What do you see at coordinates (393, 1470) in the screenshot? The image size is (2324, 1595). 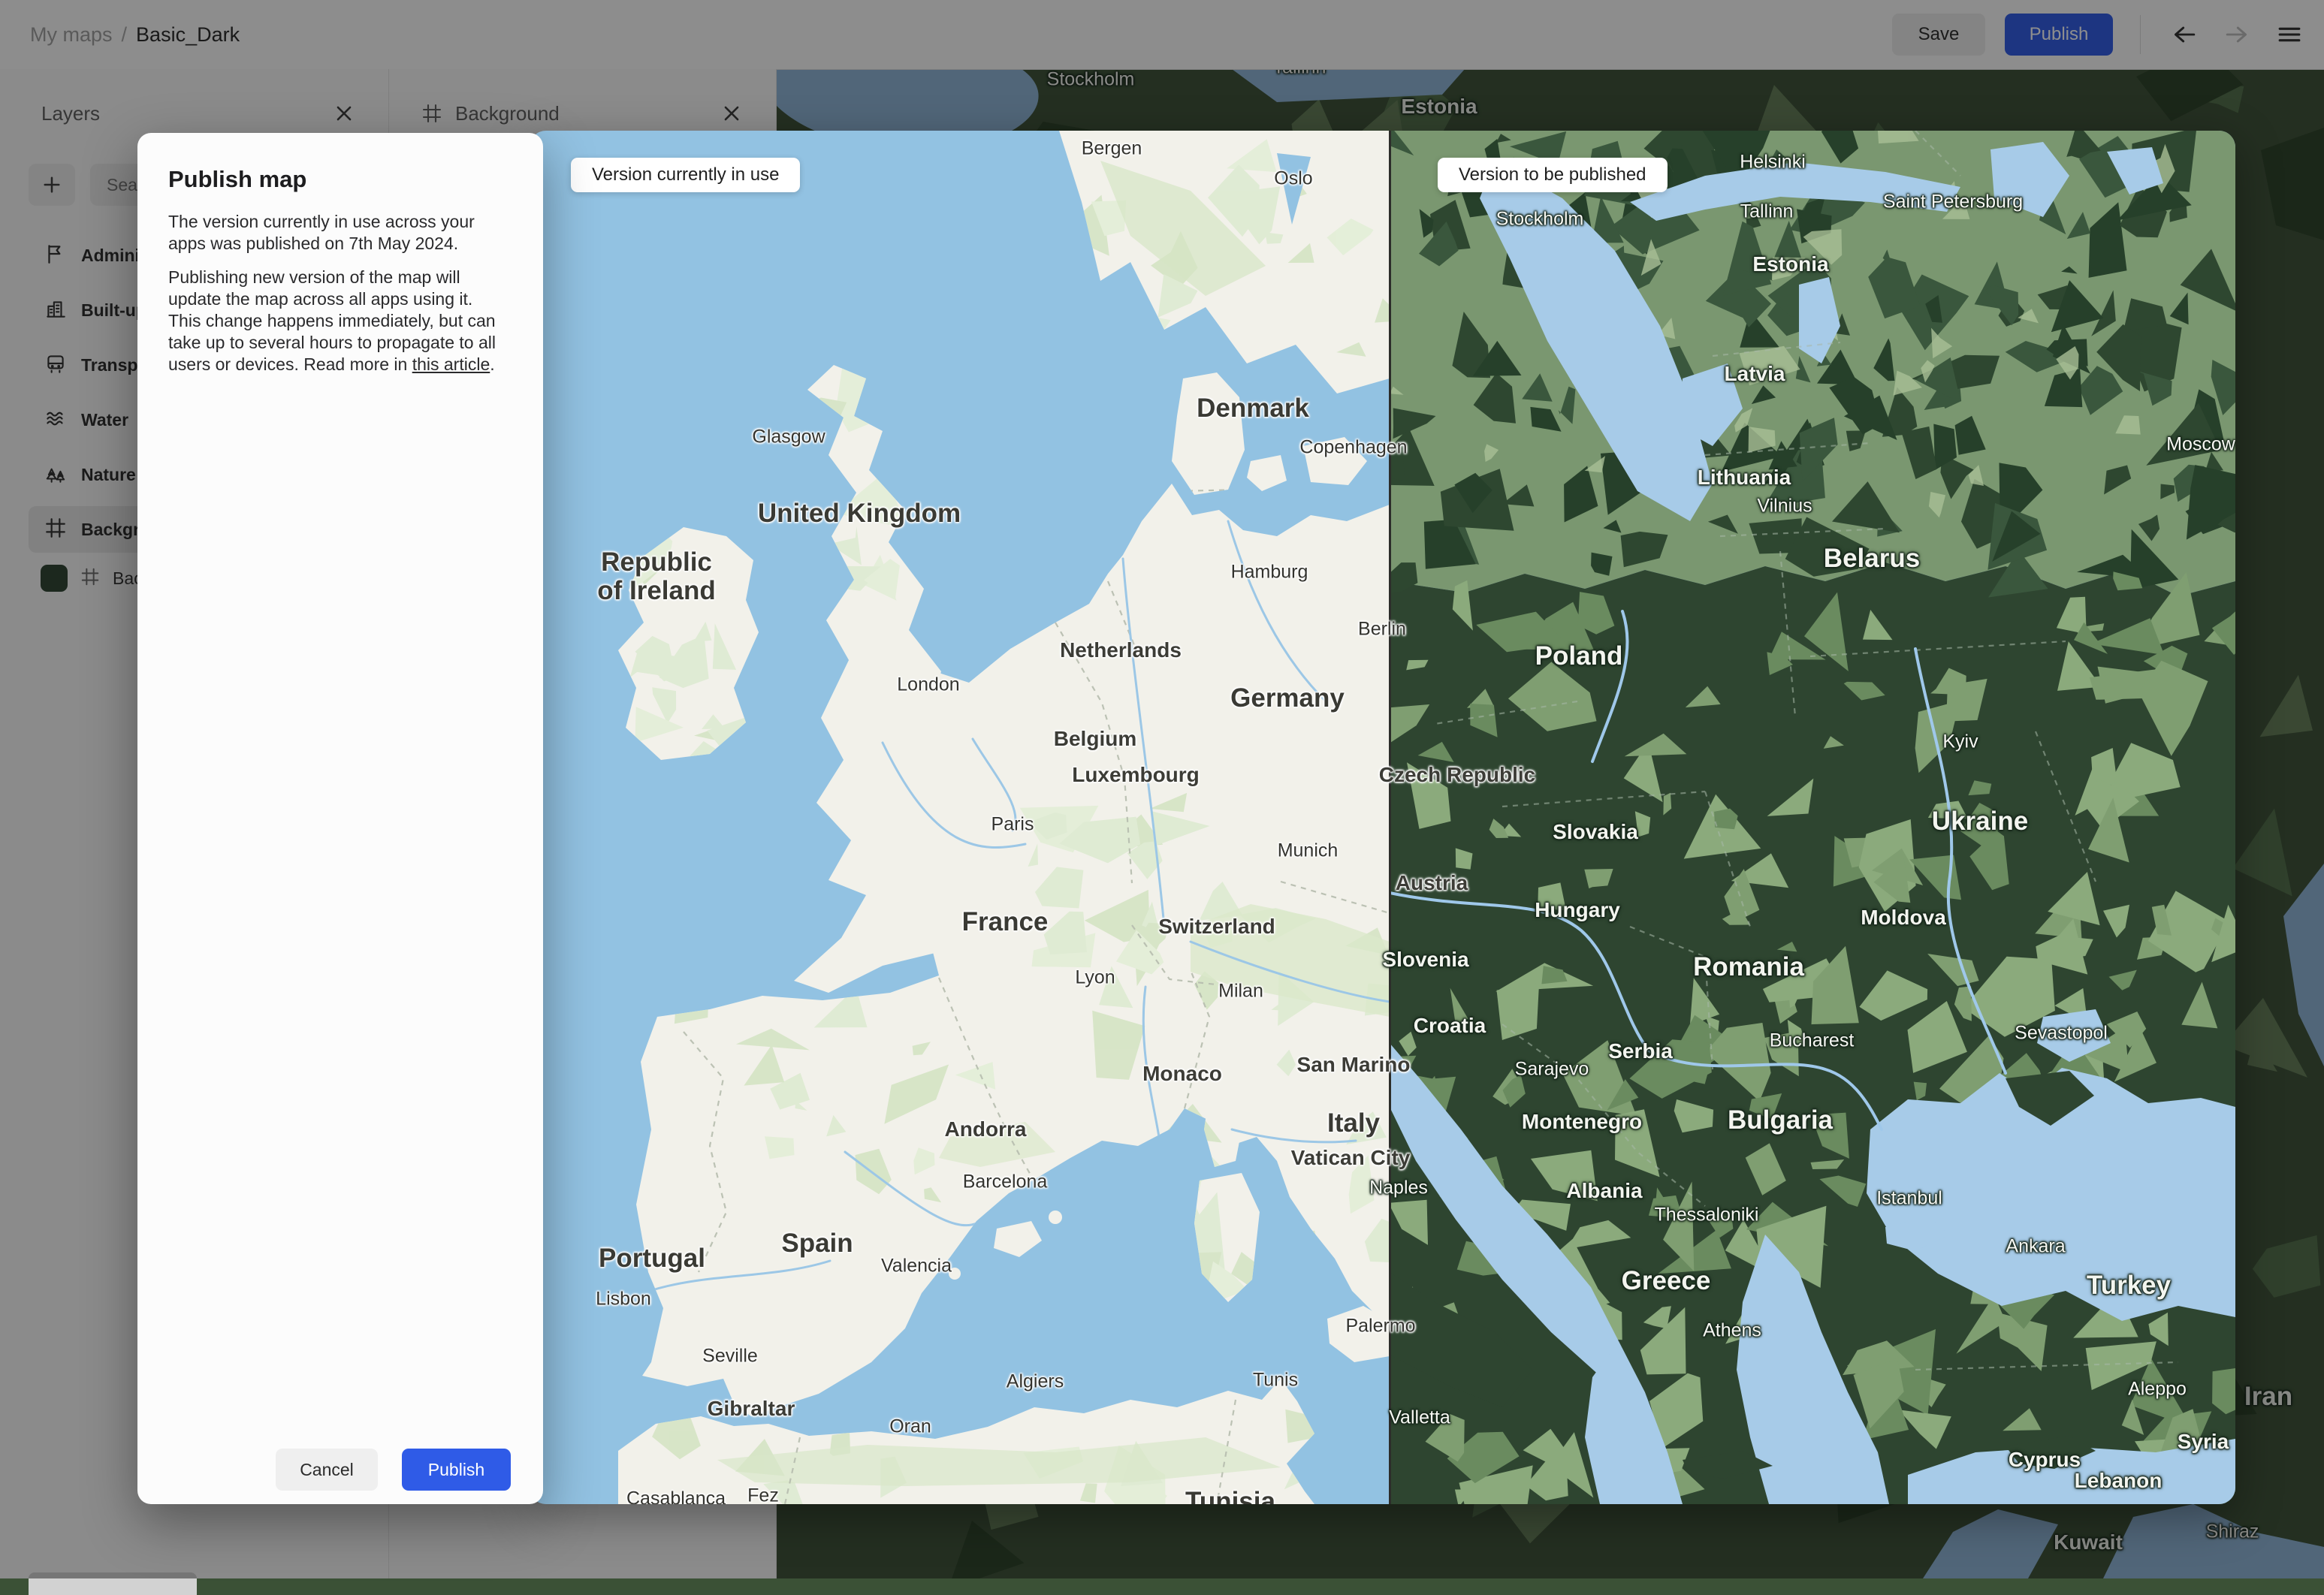 I see `modal-actions: Cancel Publish` at bounding box center [393, 1470].